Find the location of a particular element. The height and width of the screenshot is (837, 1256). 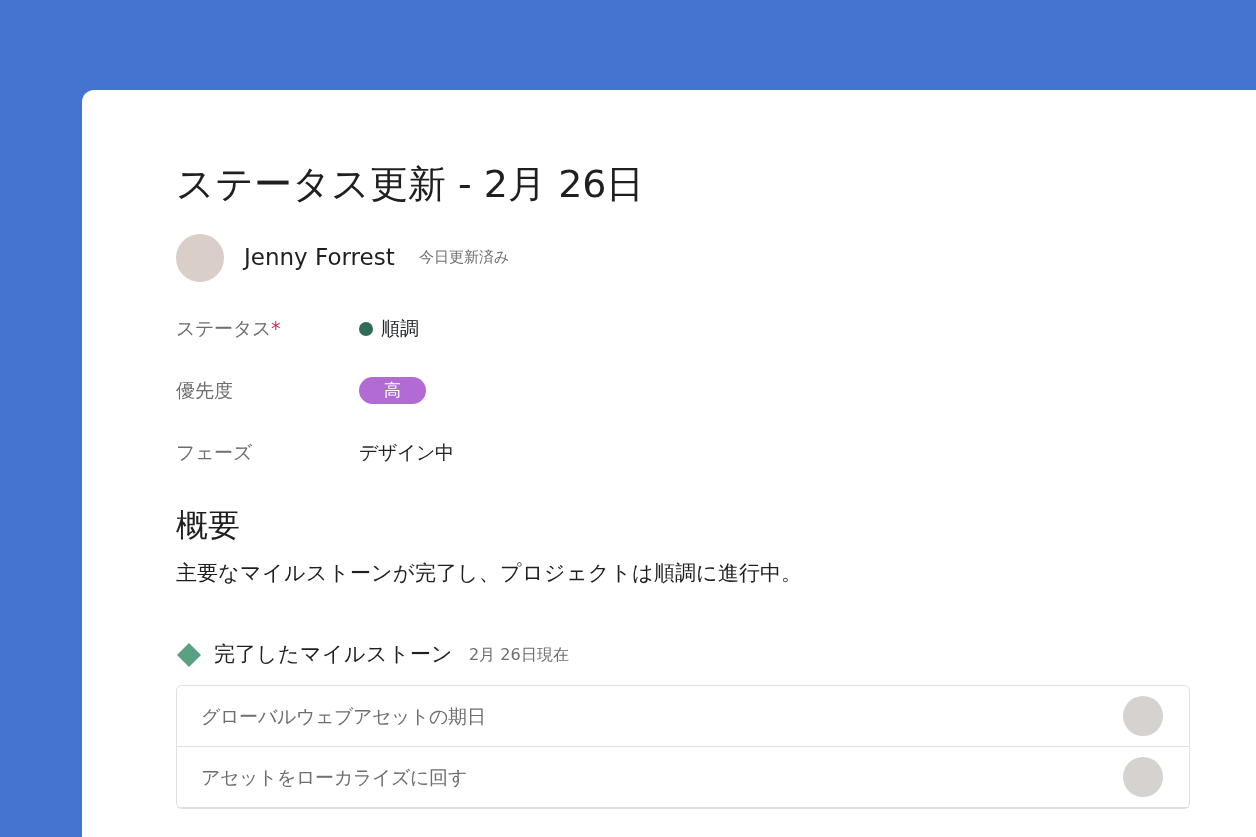

diamond-icon is located at coordinates (189, 655).